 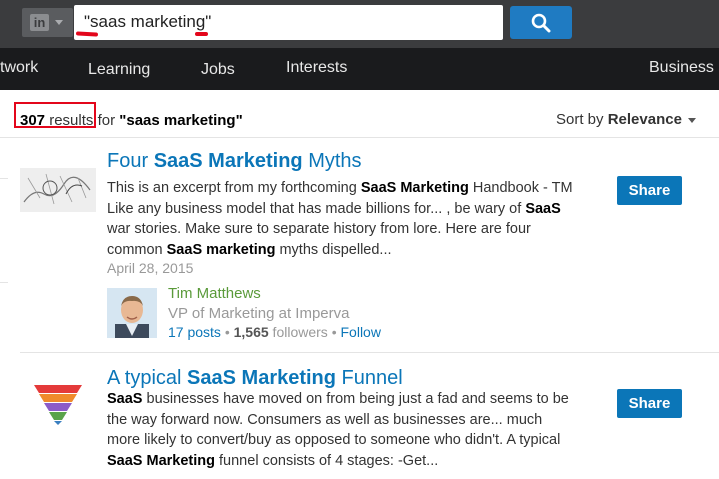 What do you see at coordinates (39, 22) in the screenshot?
I see `linkedin-logo-icon: in` at bounding box center [39, 22].